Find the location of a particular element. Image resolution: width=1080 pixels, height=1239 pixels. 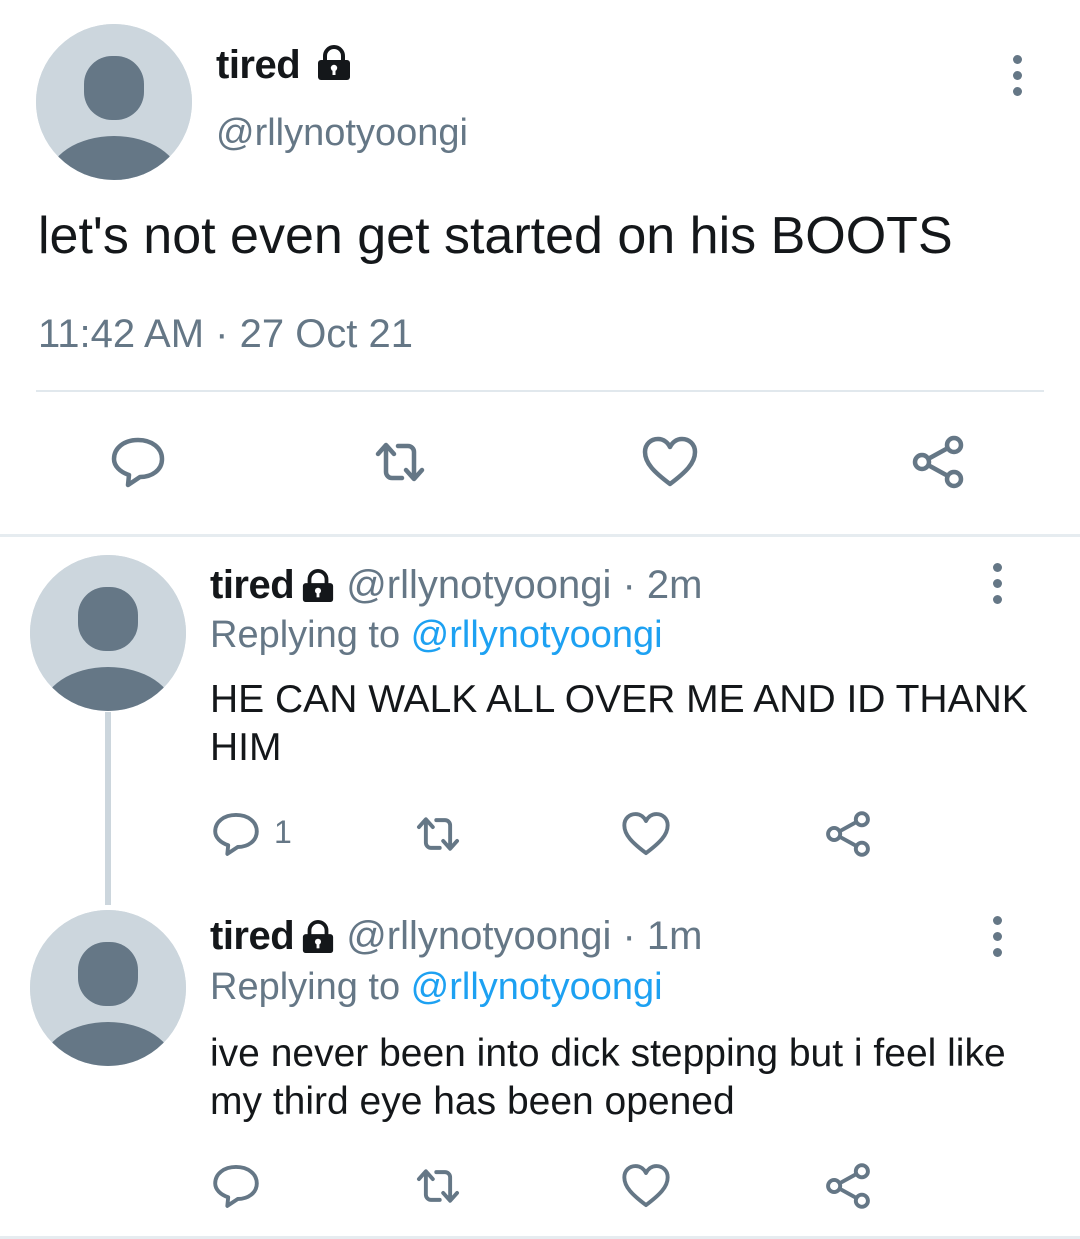

reply-header: tired @rllynotyoongi · 1m is located at coordinates (456, 936).